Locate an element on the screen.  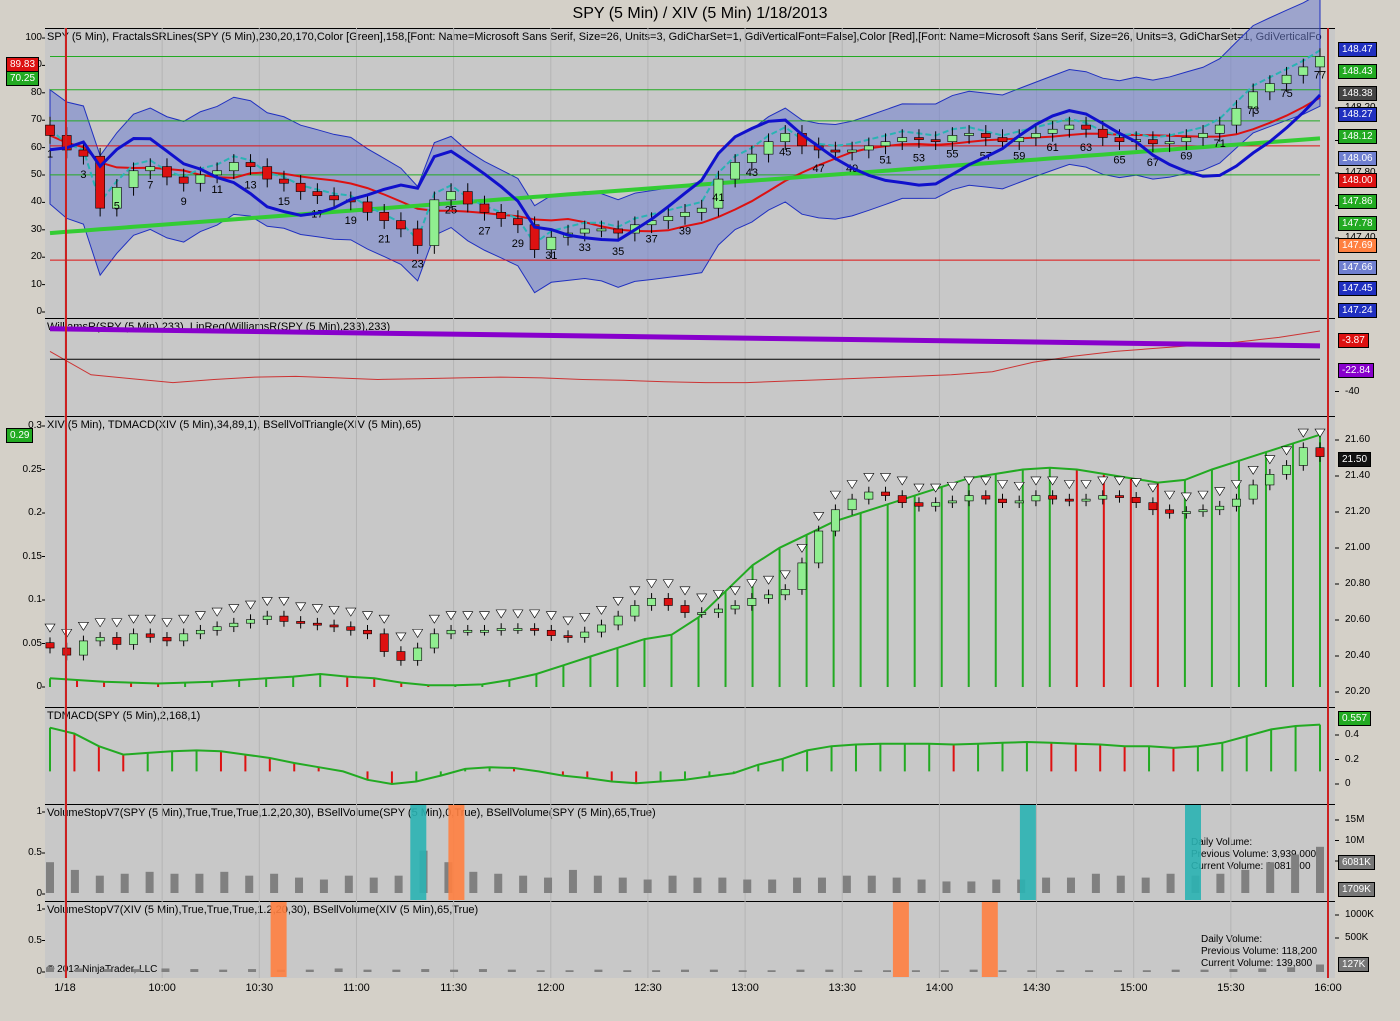
xiv-volume-highlight is located at coordinates (989, 939).